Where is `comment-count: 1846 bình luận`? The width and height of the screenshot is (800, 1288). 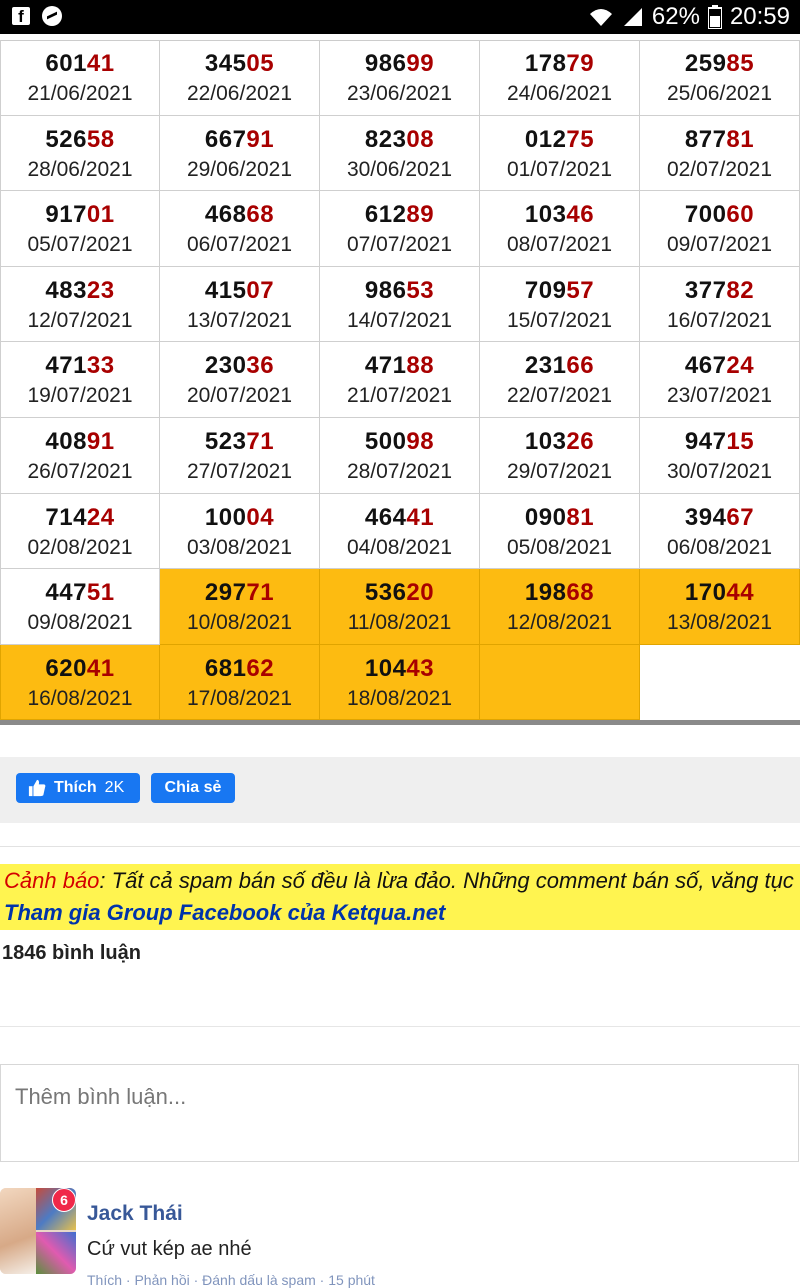
comment-count: 1846 bình luận is located at coordinates (71, 953).